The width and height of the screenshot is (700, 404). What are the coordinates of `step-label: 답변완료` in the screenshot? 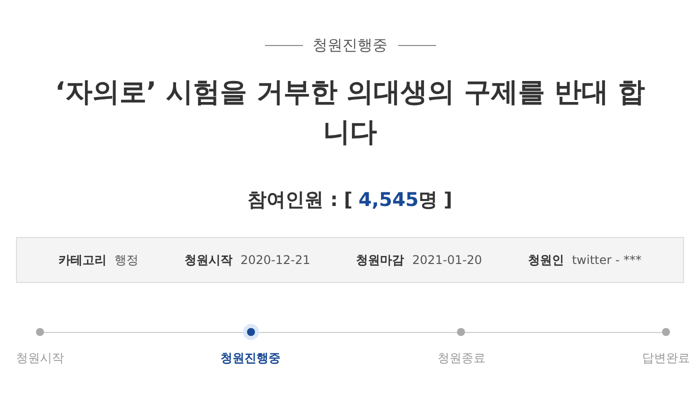 It's located at (666, 358).